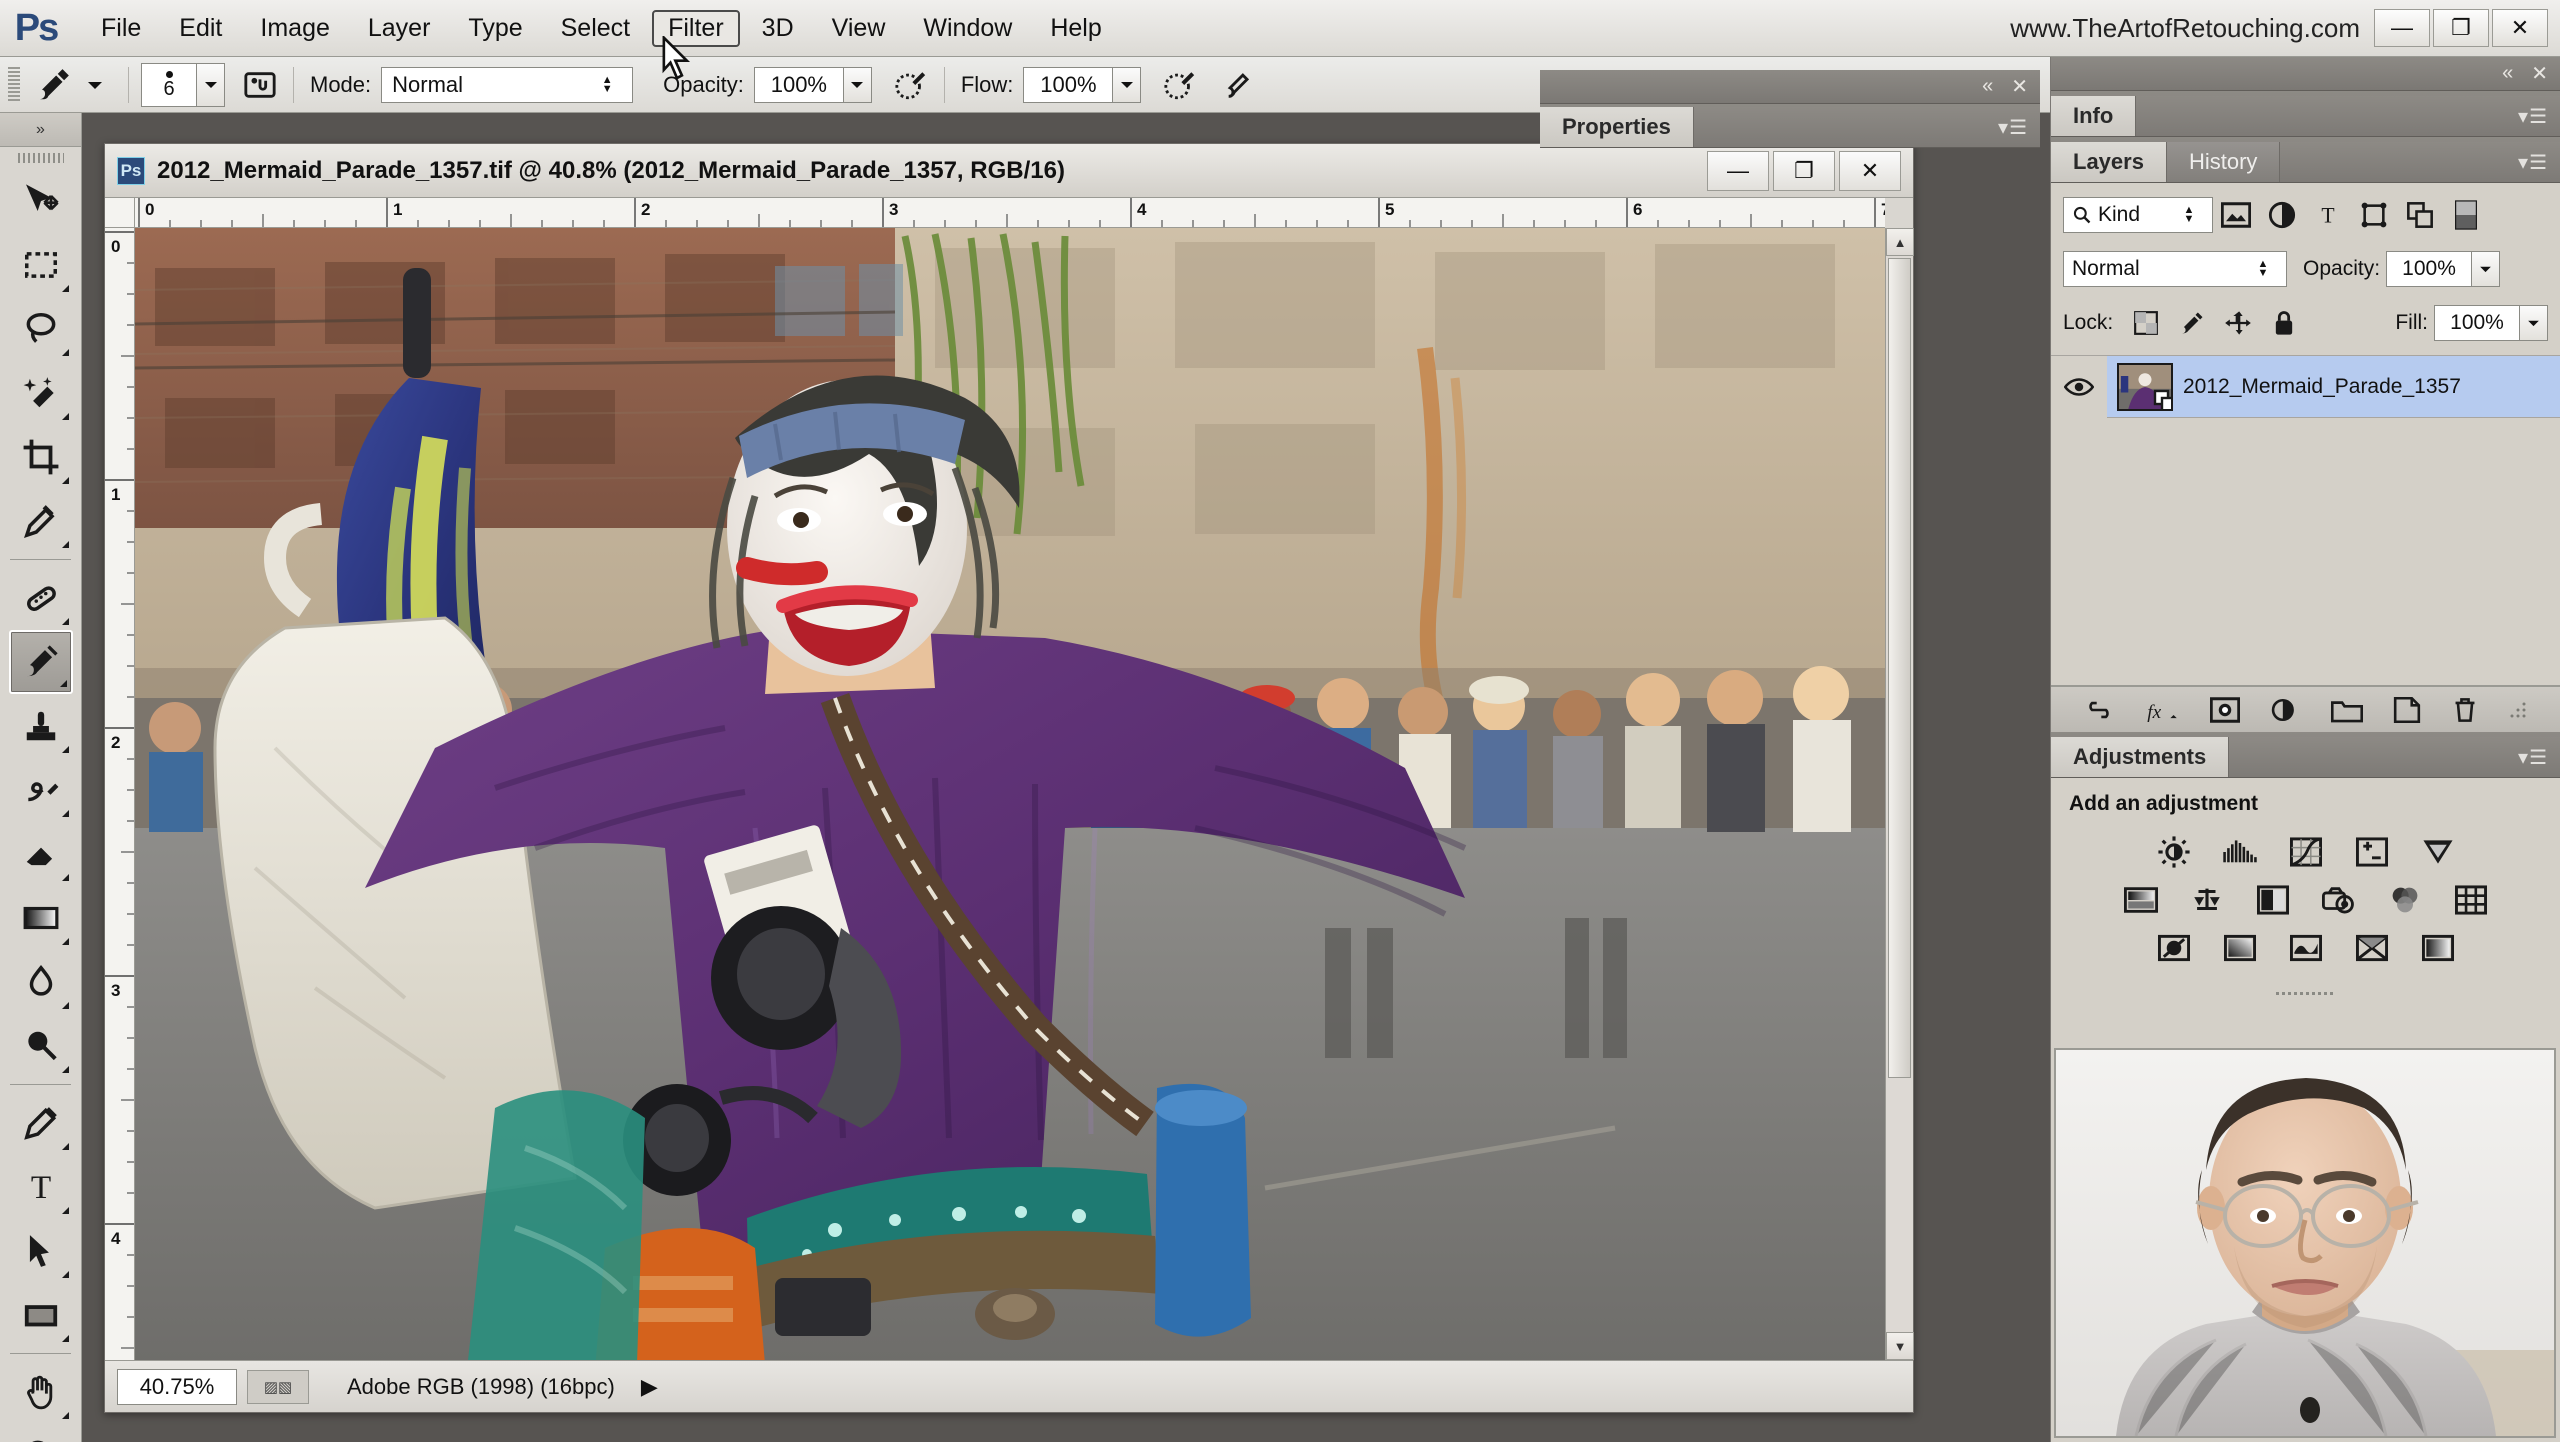  I want to click on tool-clone-stamp, so click(41, 726).